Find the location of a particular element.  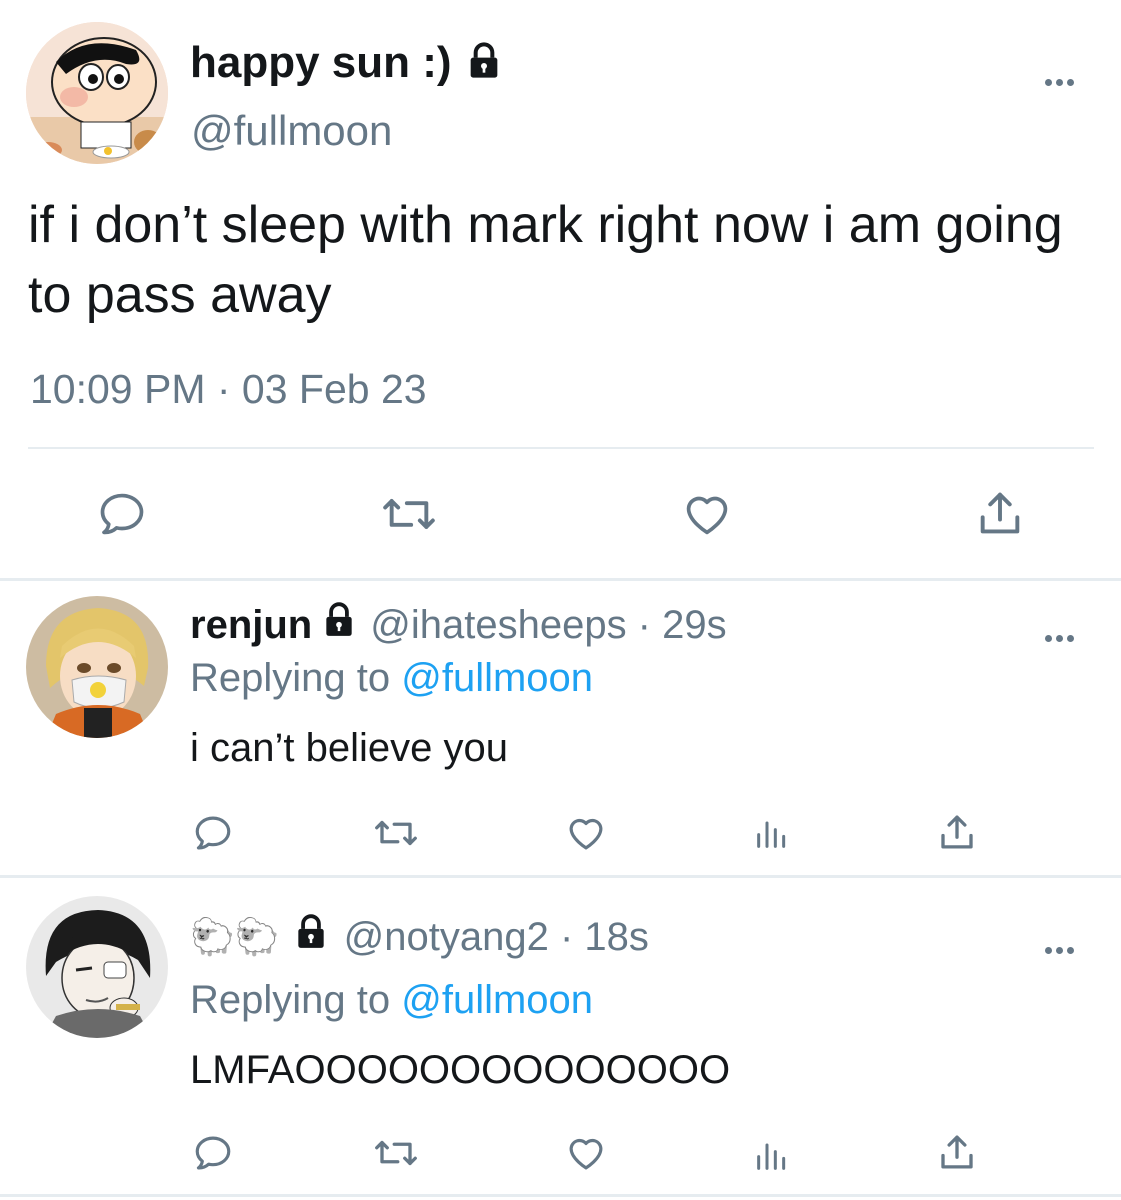

handle: @fullmoon is located at coordinates (291, 131).